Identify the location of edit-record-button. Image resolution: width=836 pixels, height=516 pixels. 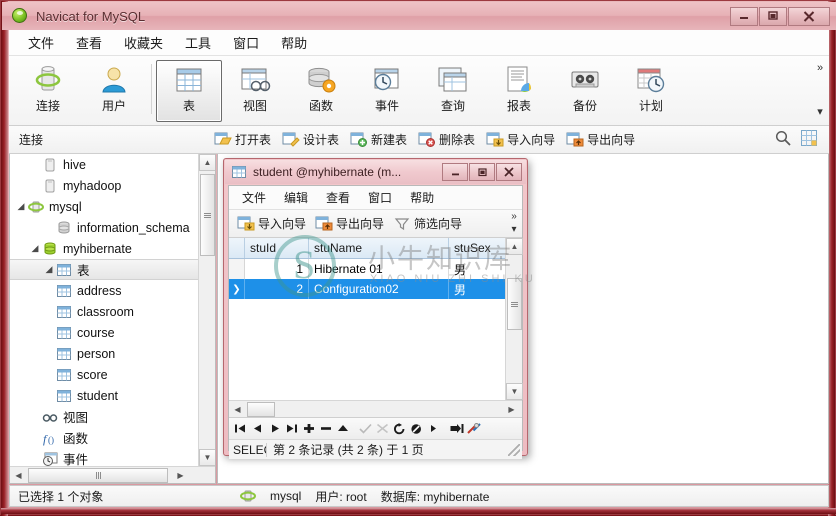
(342, 429).